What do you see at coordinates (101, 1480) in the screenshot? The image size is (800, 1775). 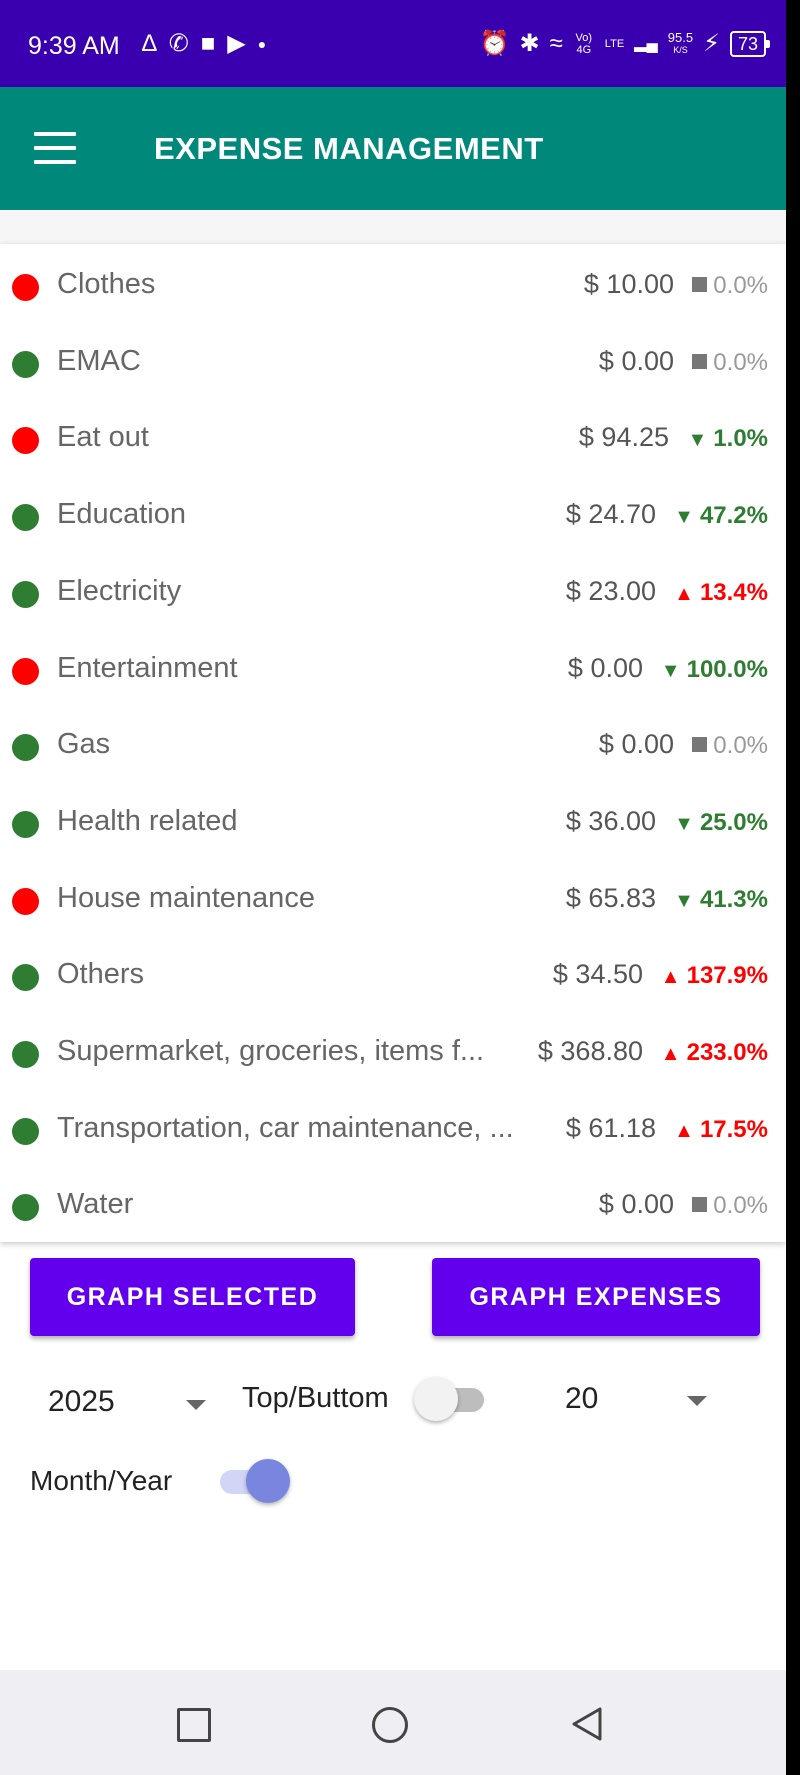 I see `month-year-label: Month/Year` at bounding box center [101, 1480].